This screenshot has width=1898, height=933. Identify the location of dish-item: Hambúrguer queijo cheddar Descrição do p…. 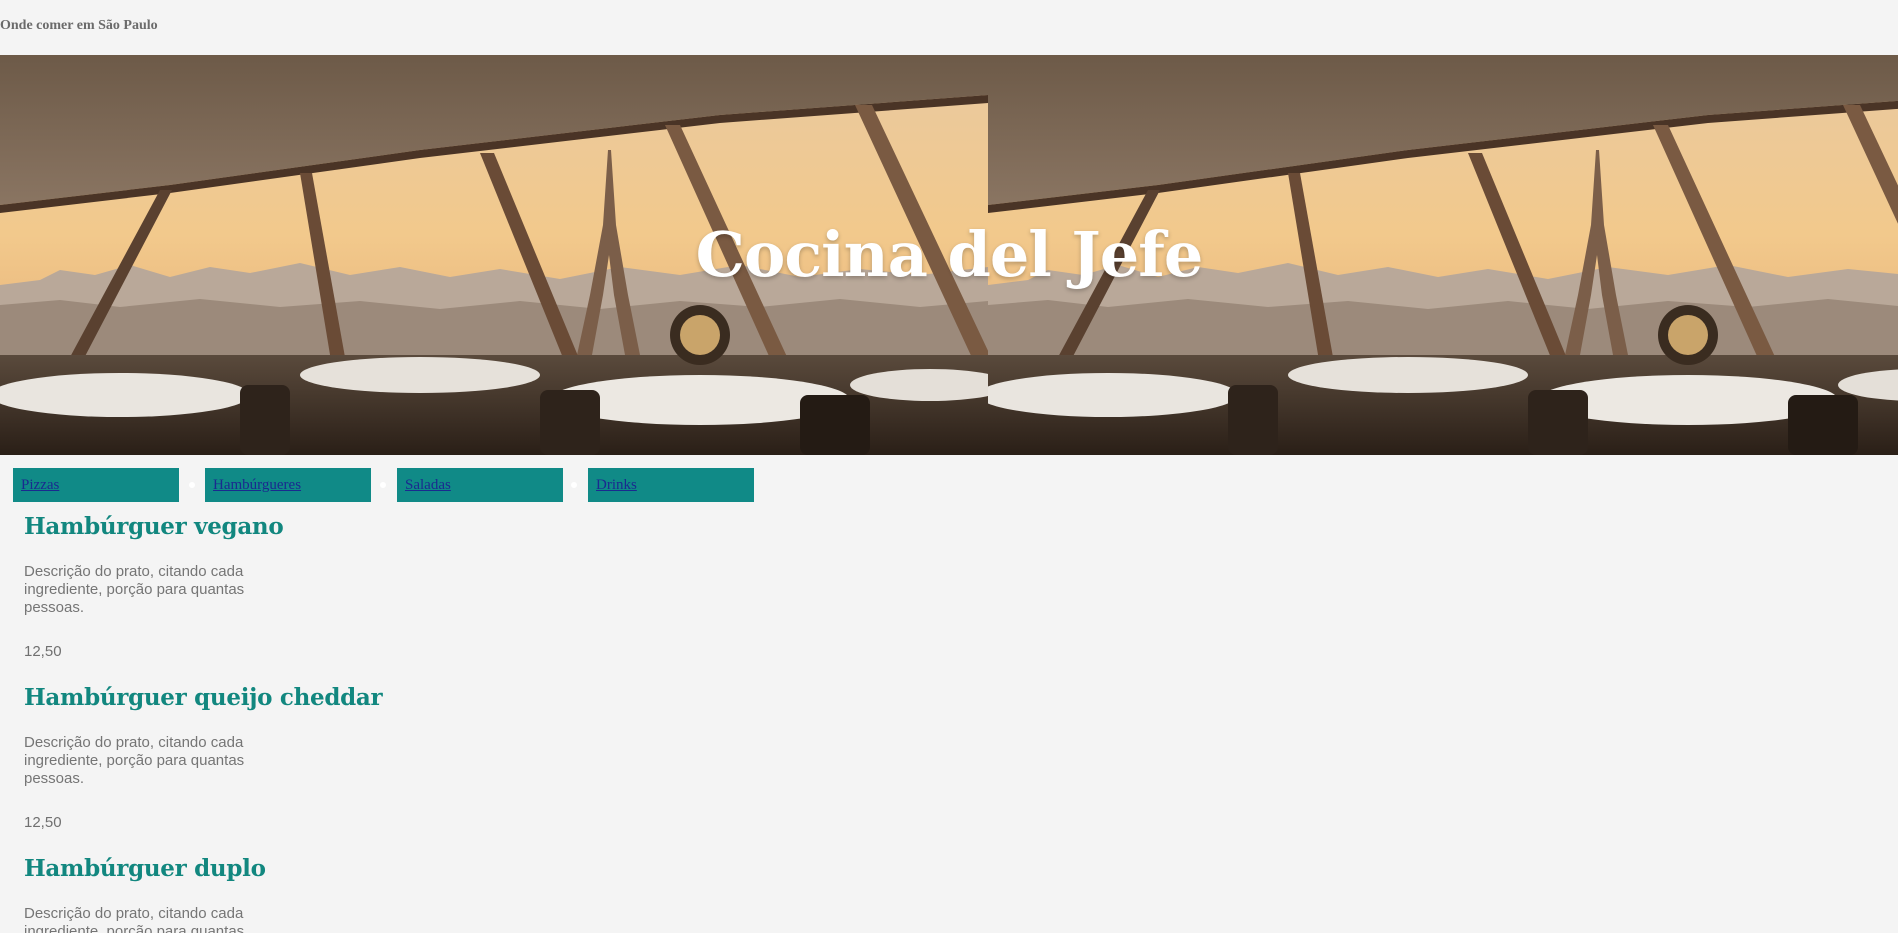
(324, 757).